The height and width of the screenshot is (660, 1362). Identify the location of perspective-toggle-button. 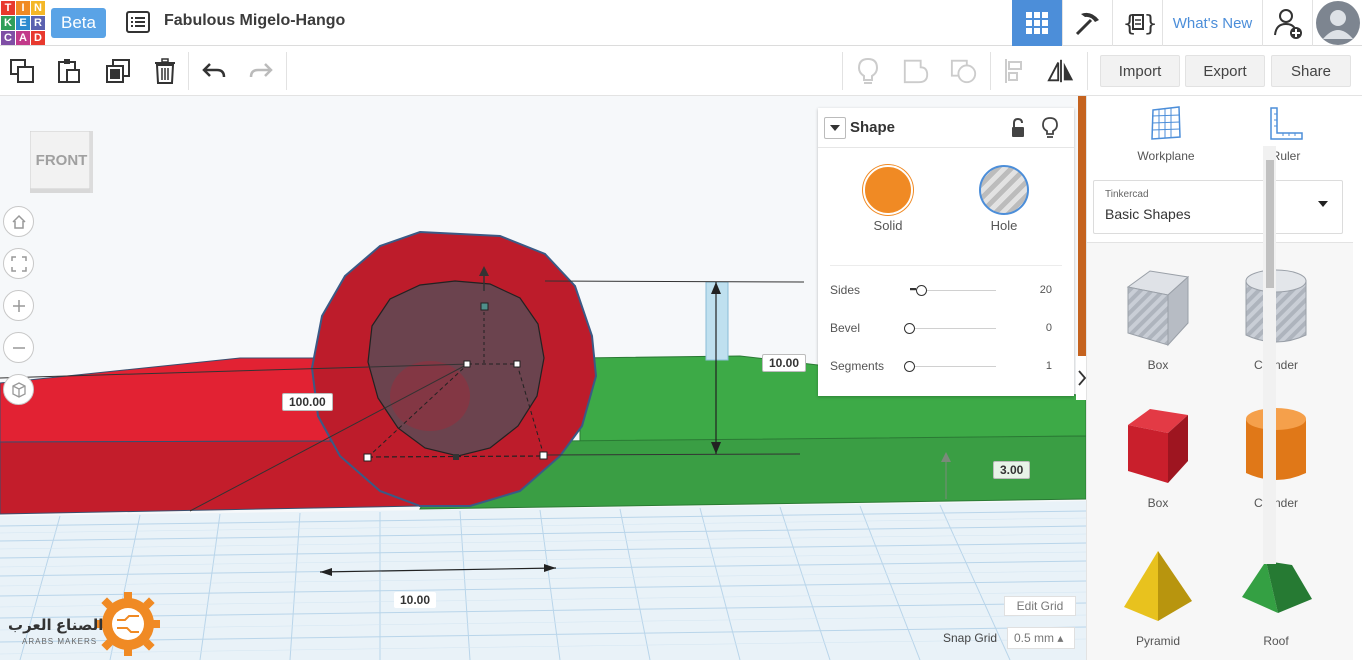
(18, 389).